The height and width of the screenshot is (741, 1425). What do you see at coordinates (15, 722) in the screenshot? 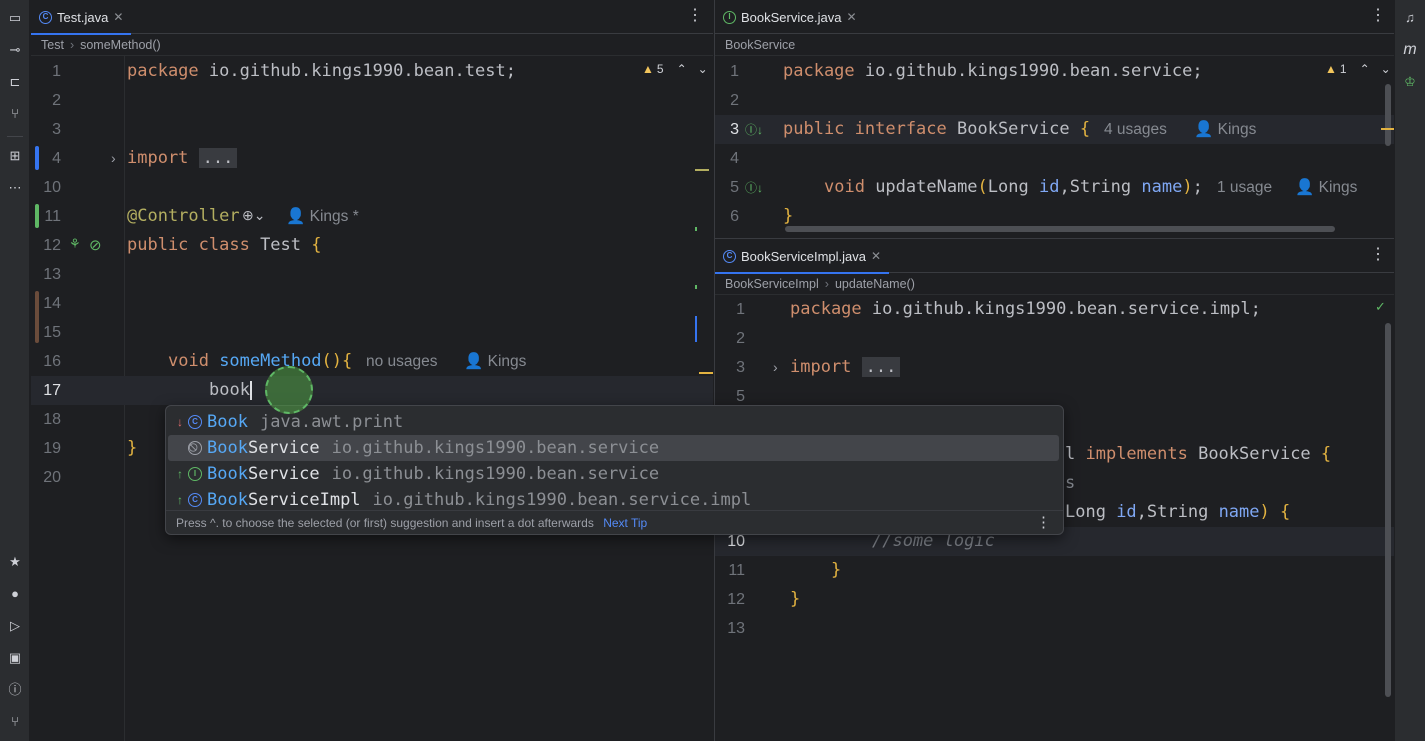
I see `git-icon: ⑂` at bounding box center [15, 722].